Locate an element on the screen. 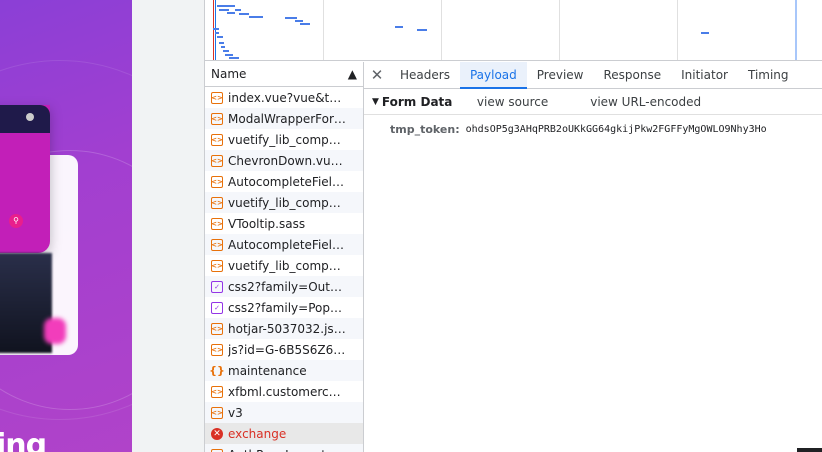  error-icon: ✕ is located at coordinates (217, 433).